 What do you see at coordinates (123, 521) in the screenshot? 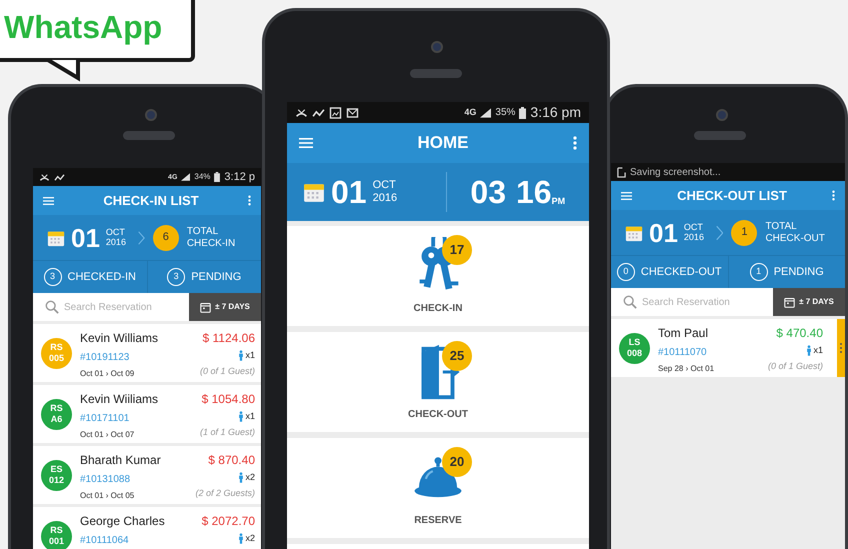
I see `guest-name: George Charles` at bounding box center [123, 521].